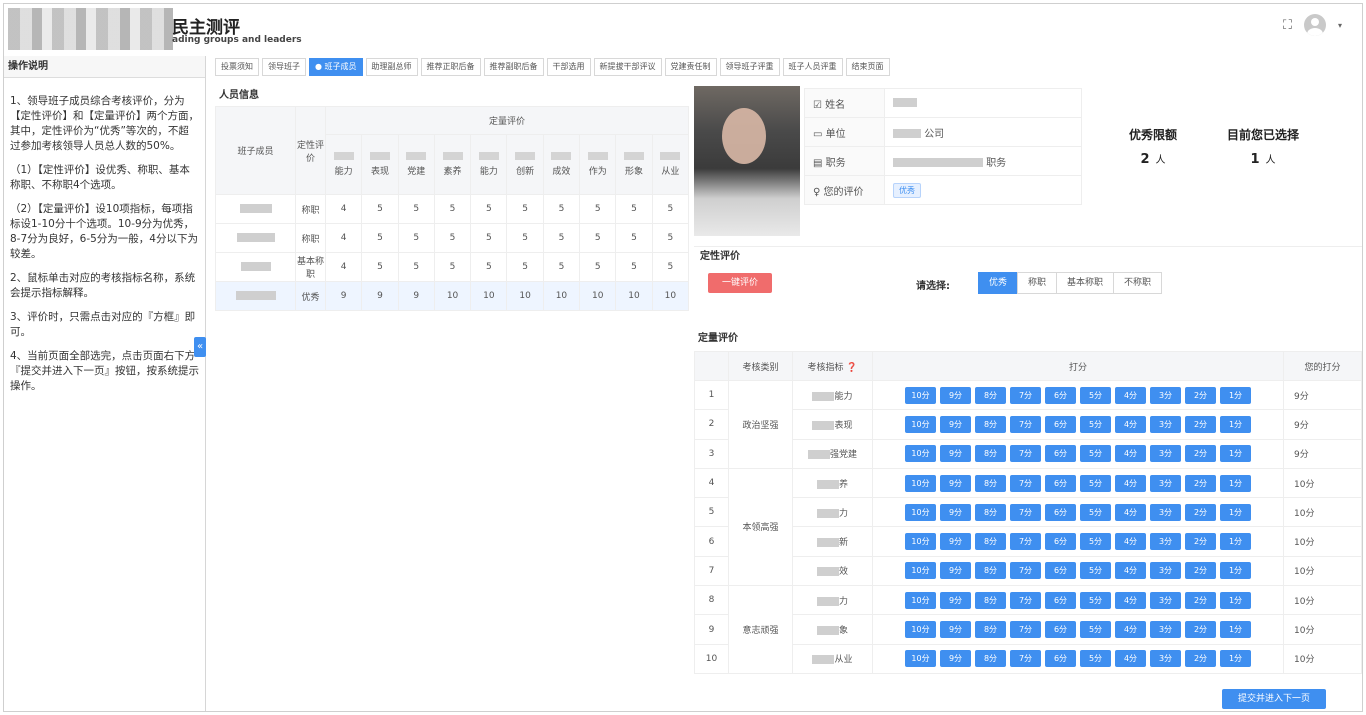 The image size is (1366, 715). Describe the element at coordinates (452, 296) in the screenshot. I see `table-row: 优秀 9 9 9 10 10 10 10 10 10 10` at that location.